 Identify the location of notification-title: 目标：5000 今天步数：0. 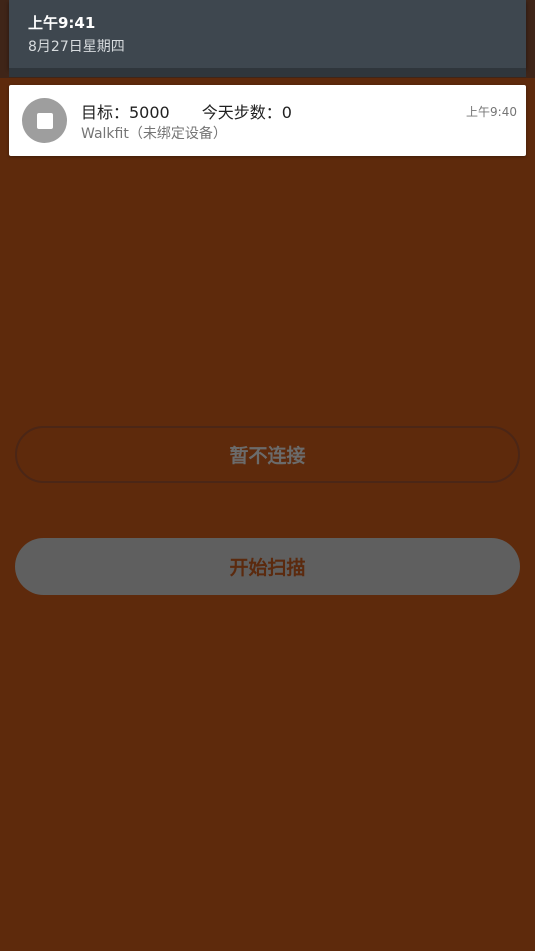
(186, 111).